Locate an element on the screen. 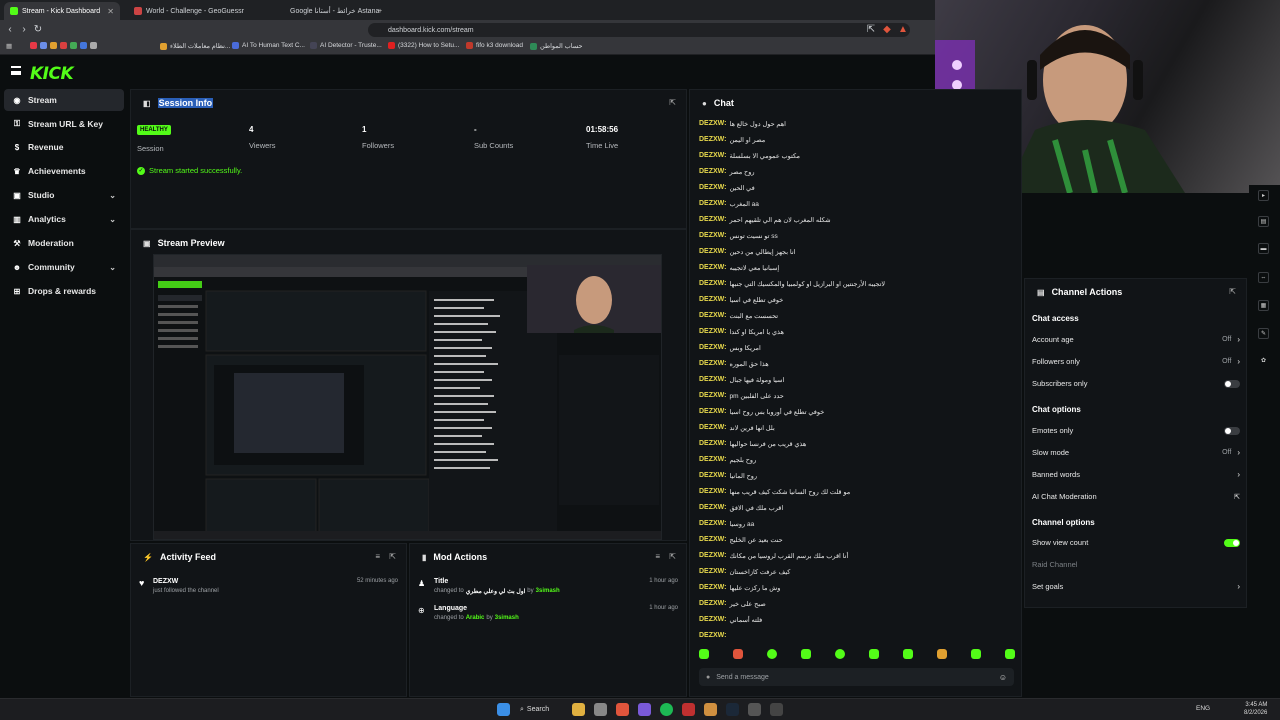 The width and height of the screenshot is (1280, 720). emoji-icon: ☺ is located at coordinates (1003, 677).